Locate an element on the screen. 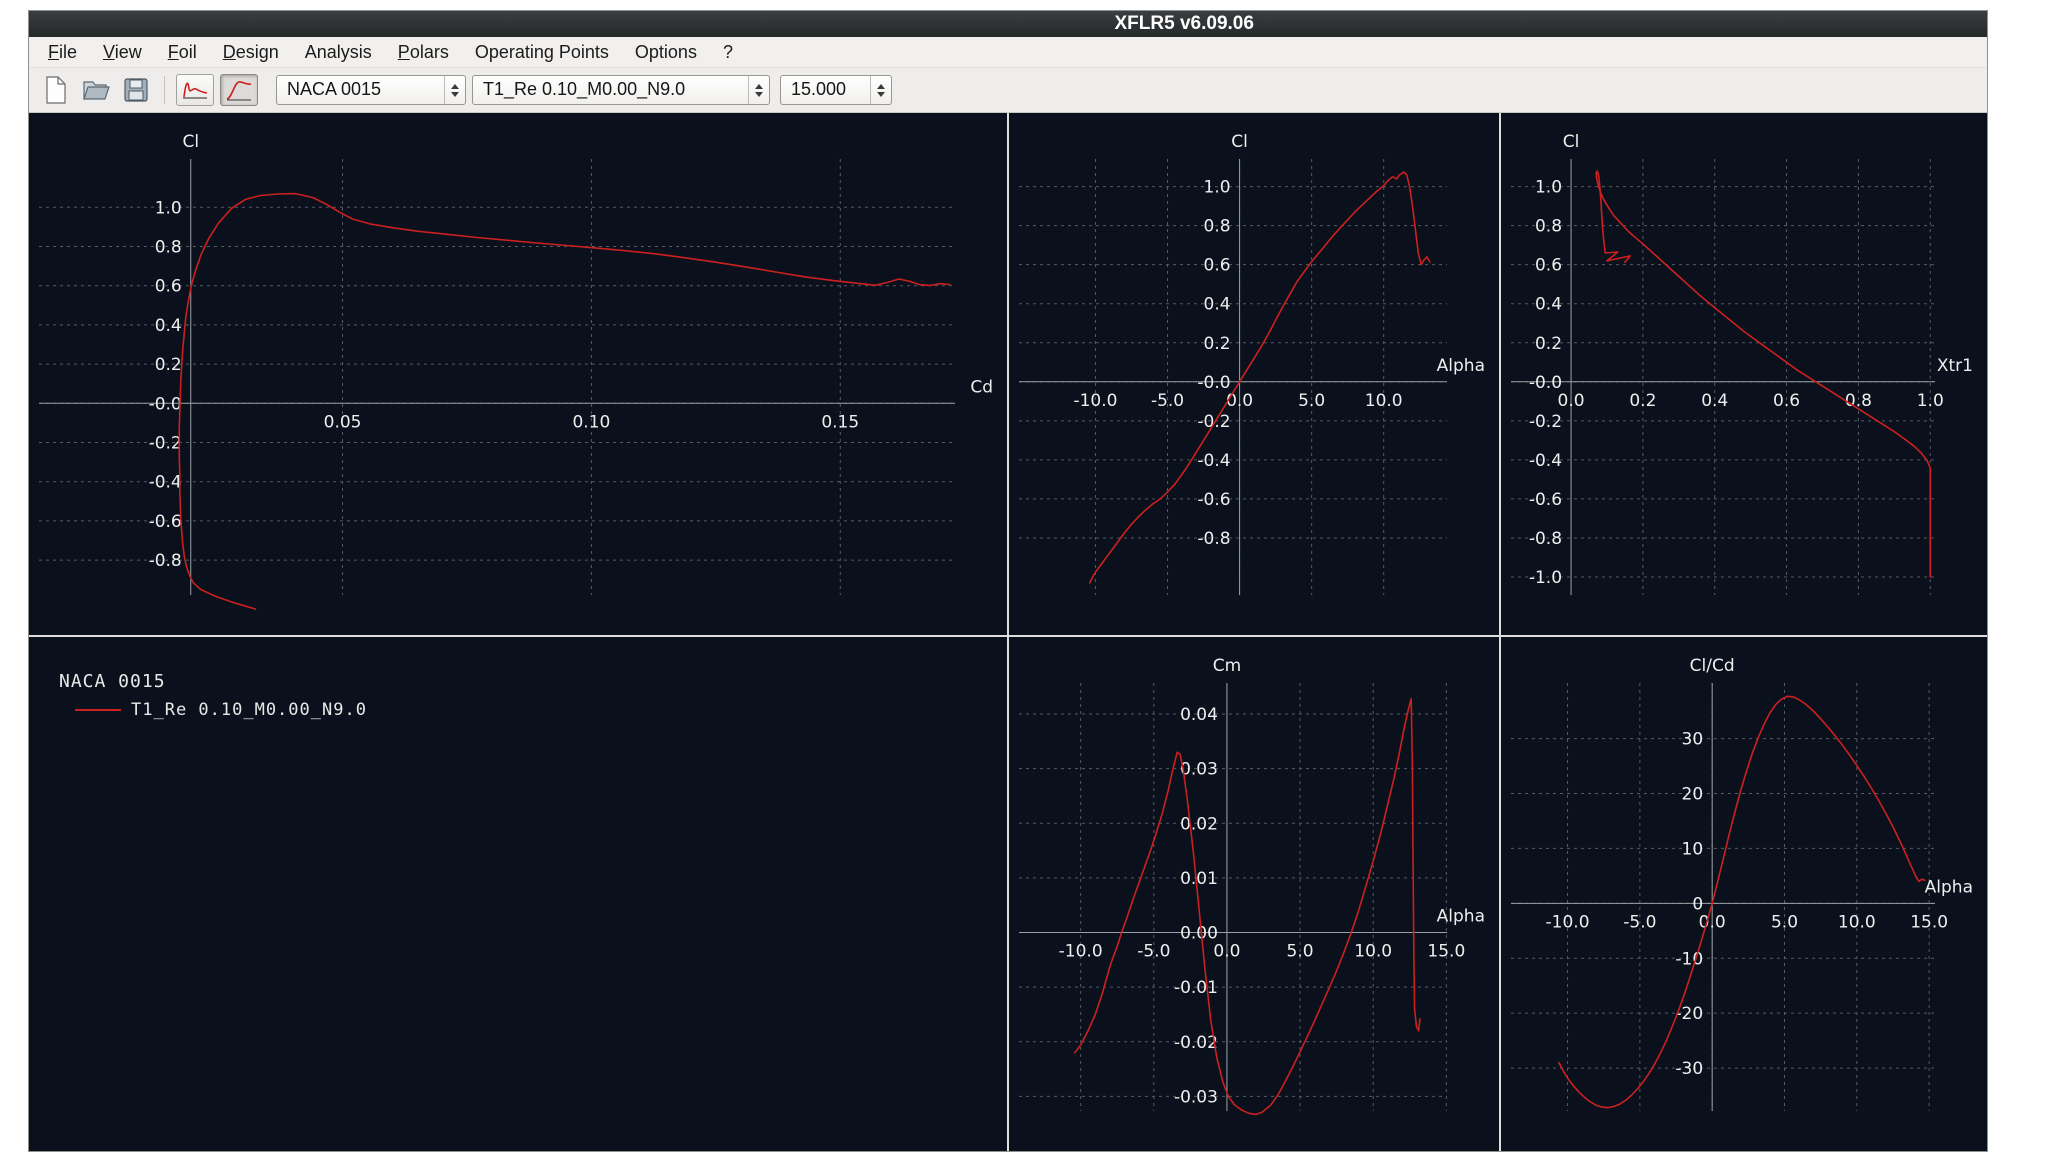  foil-select: NACA 0015 is located at coordinates (371, 90).